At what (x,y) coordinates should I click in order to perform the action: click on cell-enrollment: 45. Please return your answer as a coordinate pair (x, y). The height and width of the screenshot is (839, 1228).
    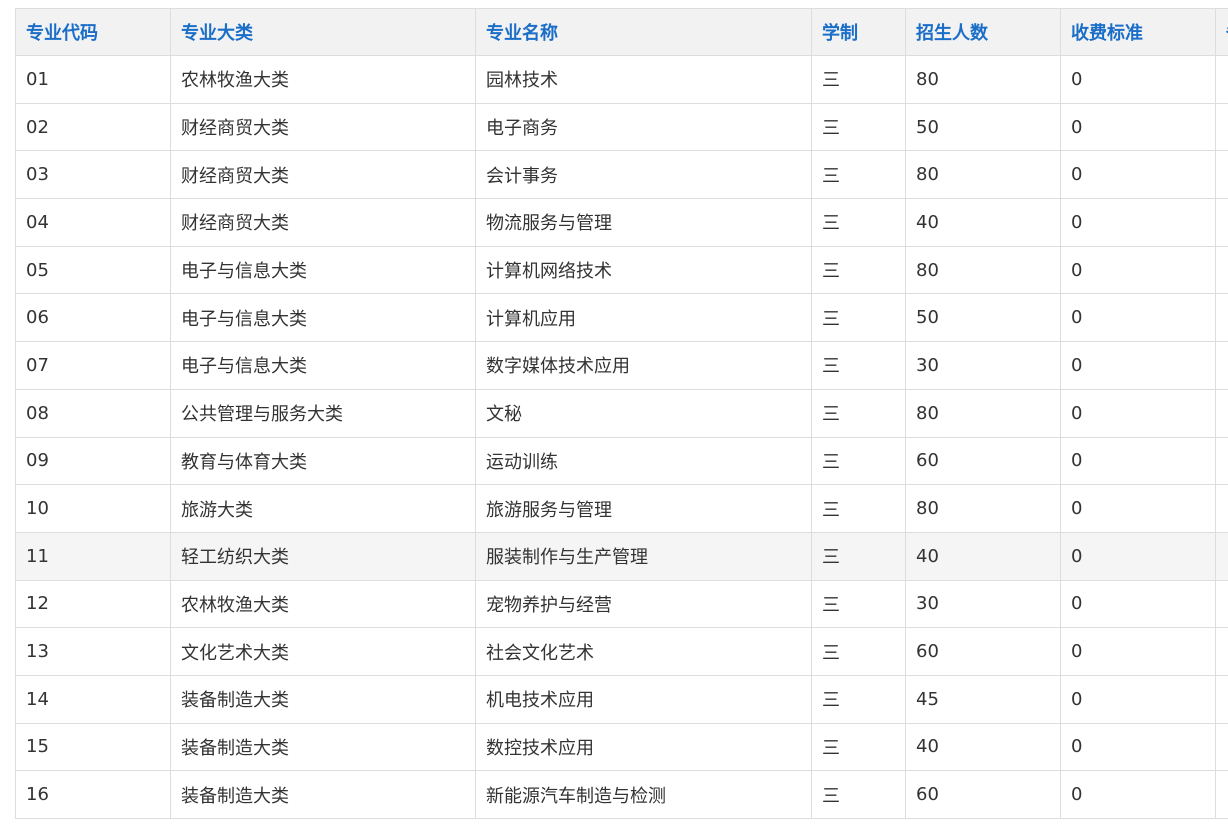
    Looking at the image, I should click on (983, 699).